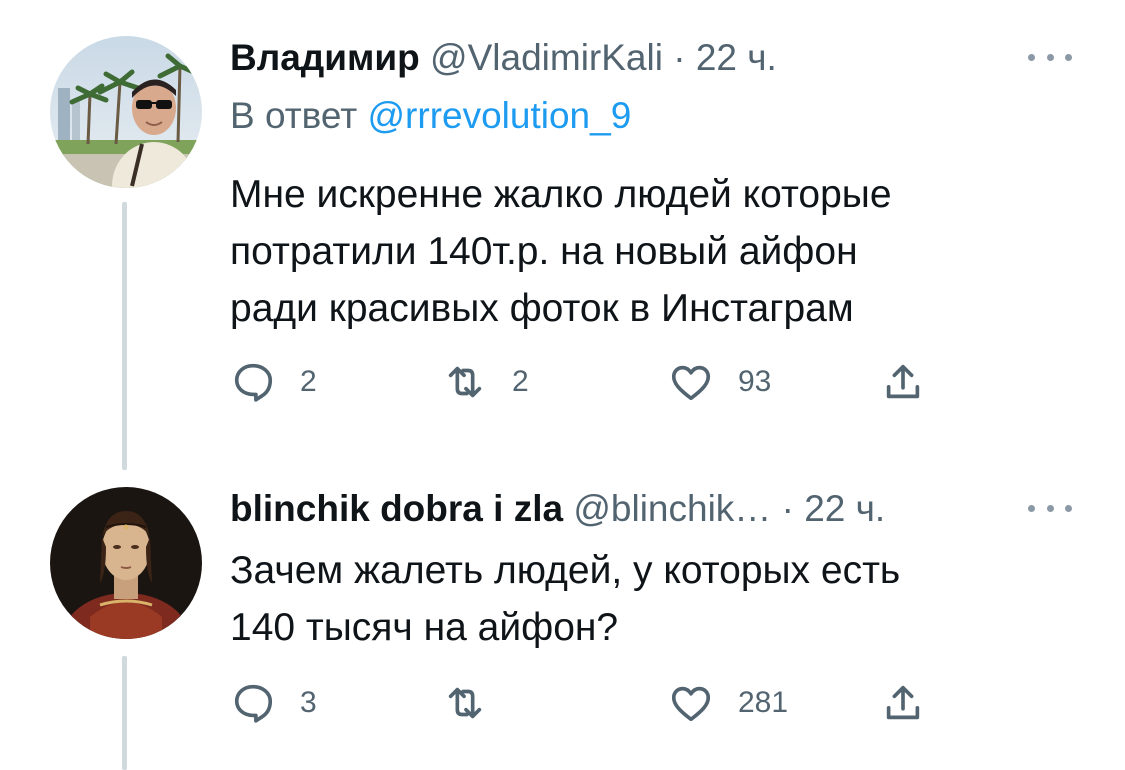  I want to click on like-button: 281, so click(728, 703).